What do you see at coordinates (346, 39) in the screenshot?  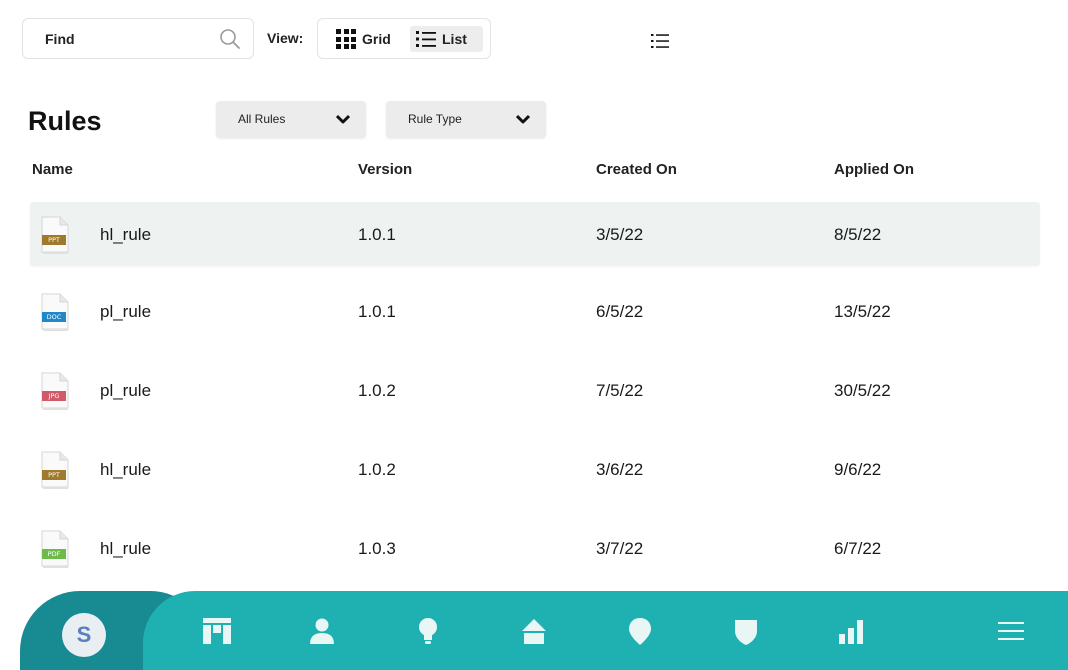 I see `grid-icon` at bounding box center [346, 39].